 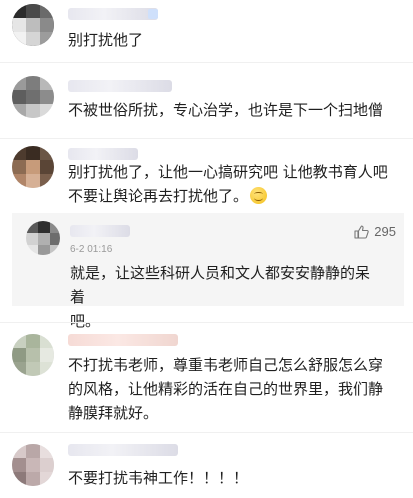 What do you see at coordinates (226, 365) in the screenshot?
I see `comment-text-line: 不打扰韦老师，尊重韦老师自己怎么舒服怎么穿` at bounding box center [226, 365].